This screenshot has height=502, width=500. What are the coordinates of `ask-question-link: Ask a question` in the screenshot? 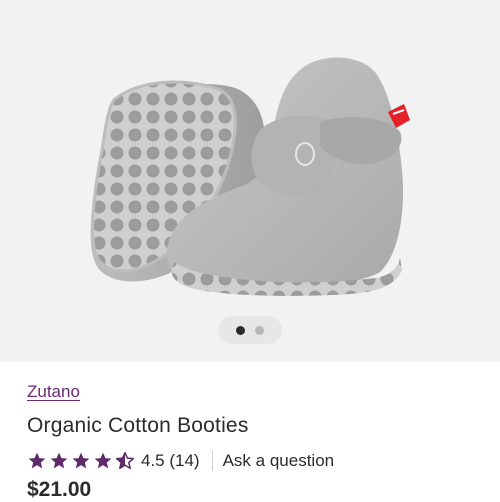 It's located at (279, 461).